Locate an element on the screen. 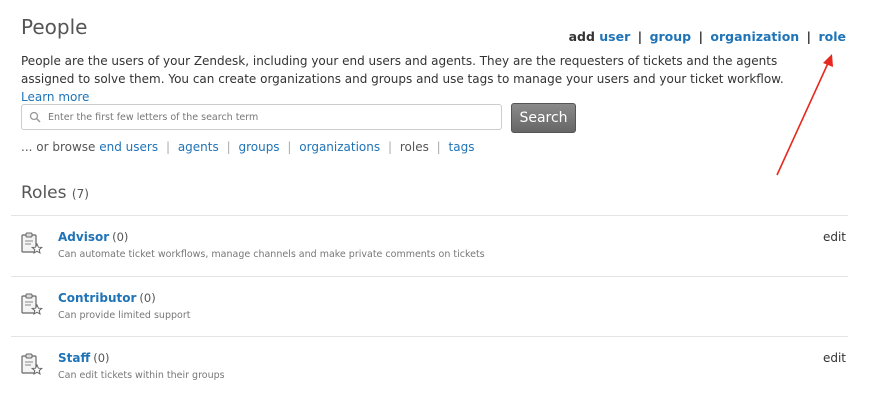 This screenshot has width=871, height=396. people-actions: add user | group | organization | role is located at coordinates (707, 36).